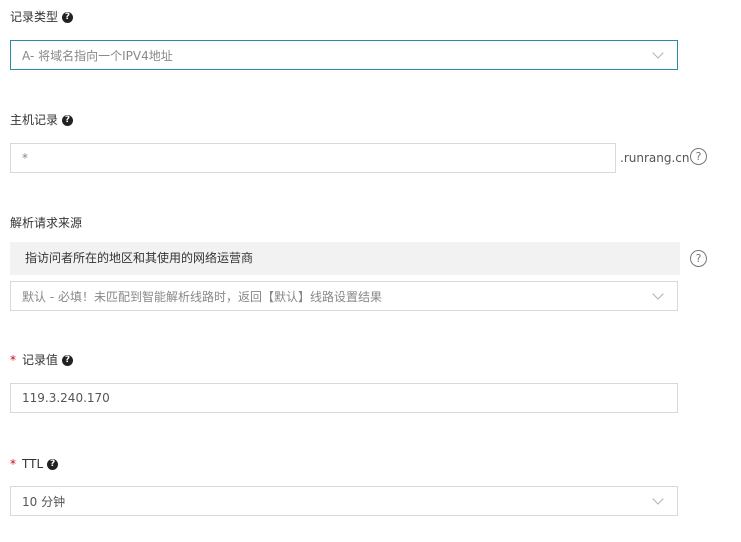 This screenshot has height=542, width=741. Describe the element at coordinates (345, 258) in the screenshot. I see `resolution-source-hint: 指访问者所在的地区和其使用的网络运营商` at that location.